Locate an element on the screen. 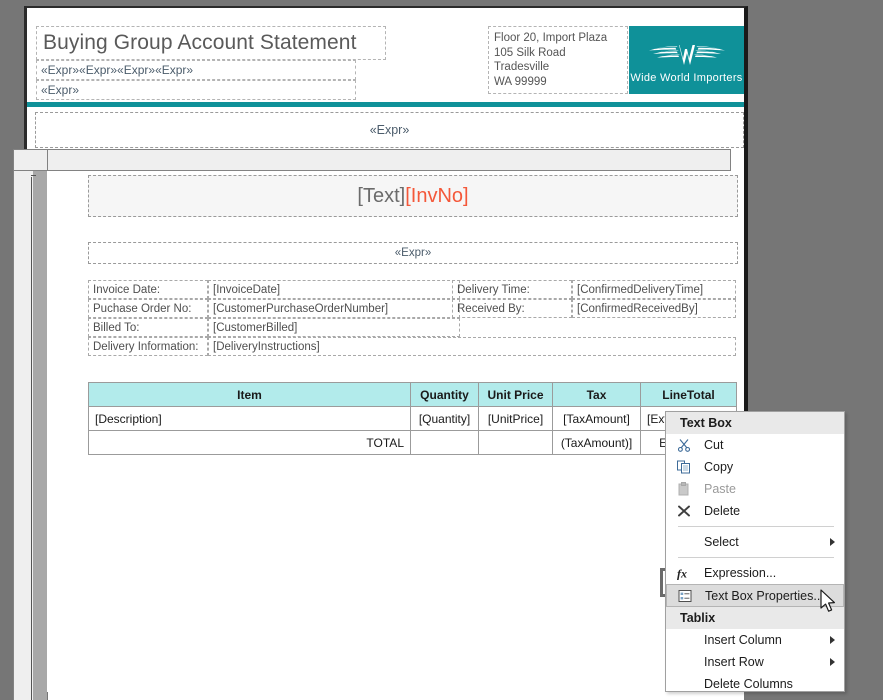 The width and height of the screenshot is (883, 700). scissors-icon is located at coordinates (684, 445).